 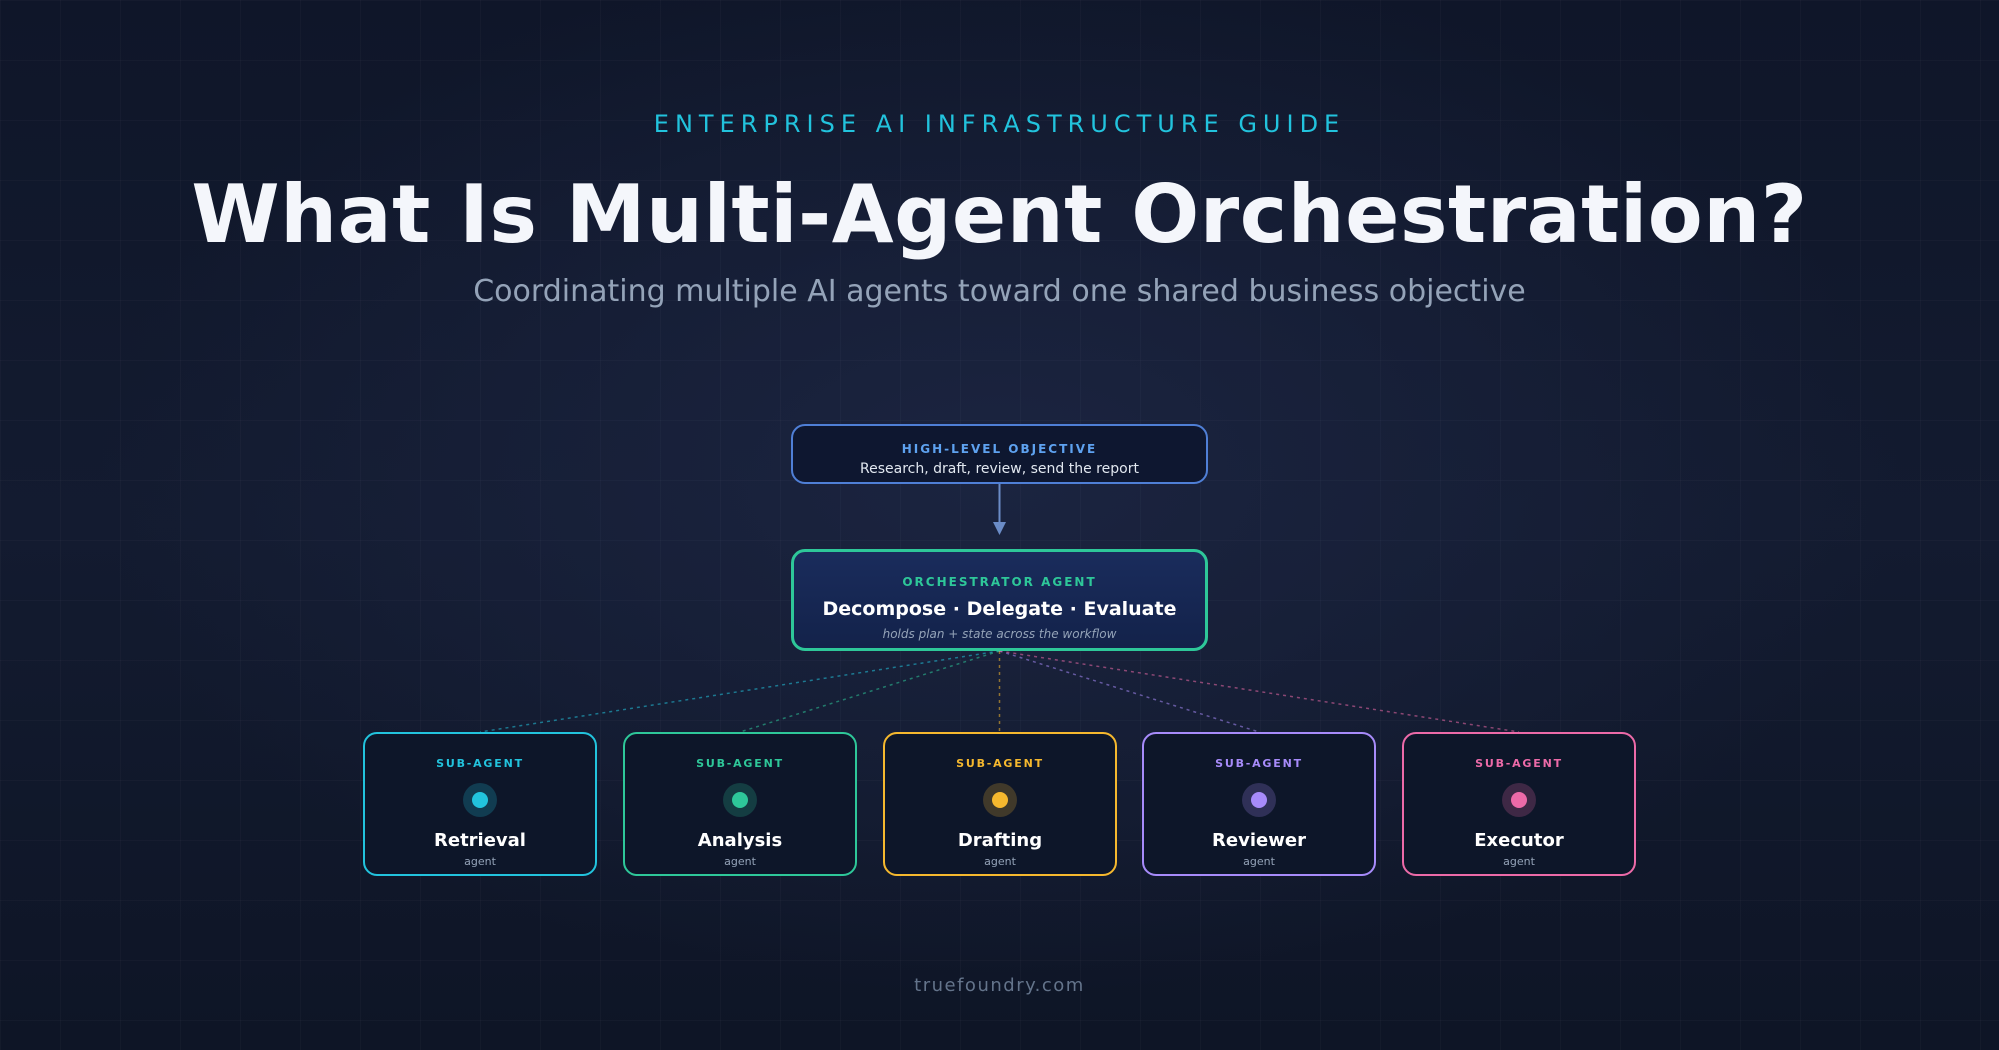 I want to click on agent-card-retrieval: SUB-AGENT Retrieval agent, so click(x=480, y=804).